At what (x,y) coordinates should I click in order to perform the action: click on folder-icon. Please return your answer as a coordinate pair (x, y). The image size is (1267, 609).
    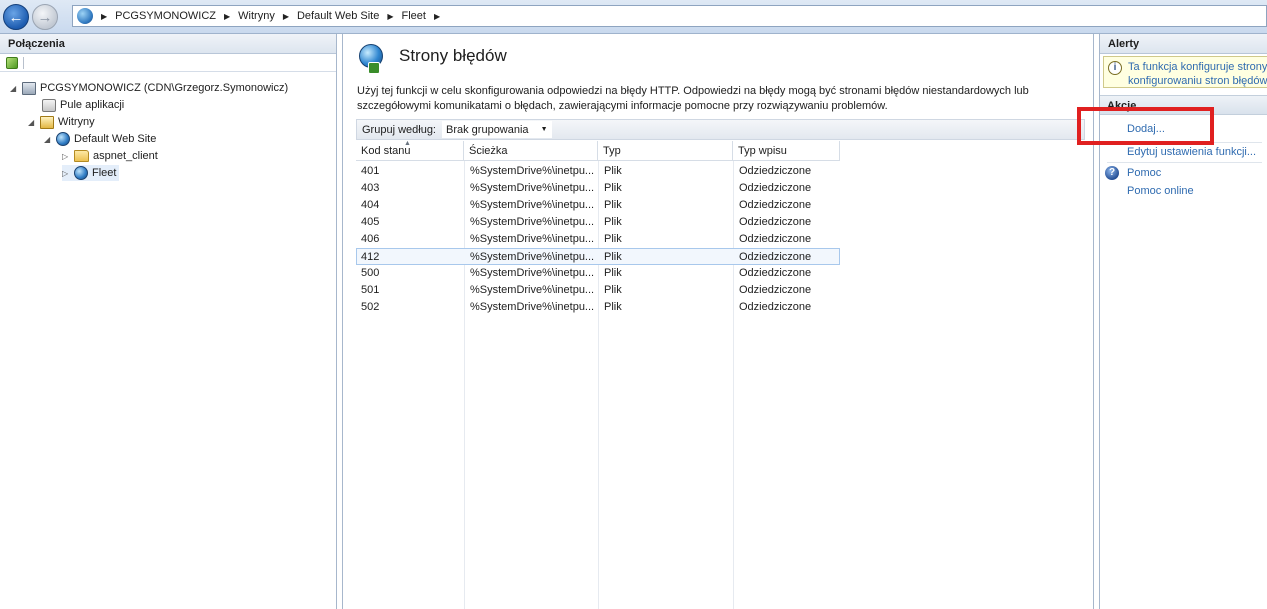
    Looking at the image, I should click on (81, 156).